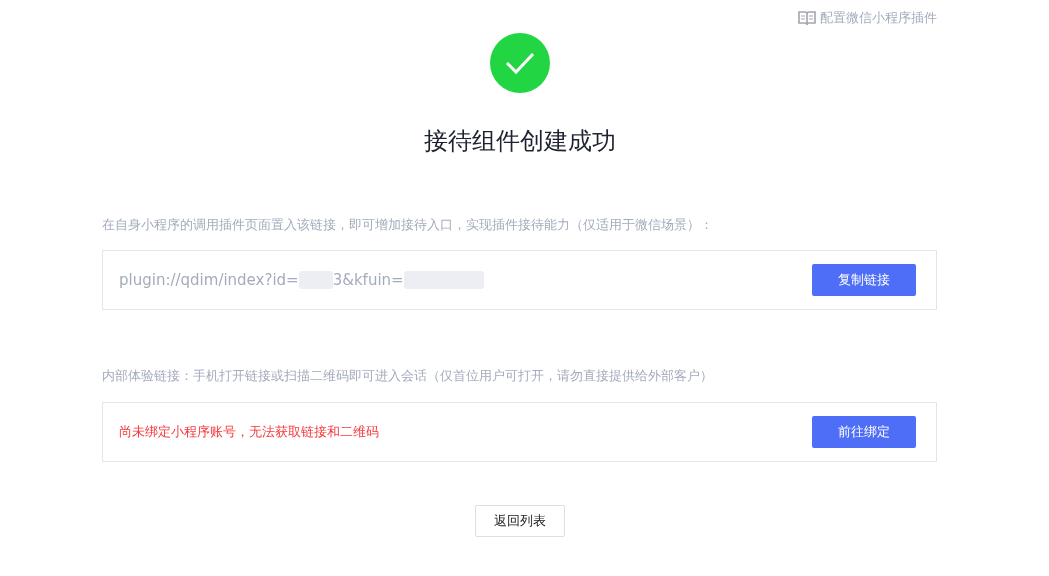 This screenshot has width=1049, height=576. Describe the element at coordinates (807, 17) in the screenshot. I see `book-icon` at that location.